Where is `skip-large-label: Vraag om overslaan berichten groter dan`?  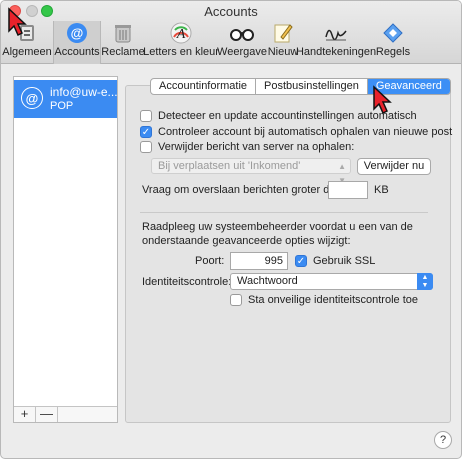 skip-large-label: Vraag om overslaan berichten groter dan is located at coordinates (242, 190).